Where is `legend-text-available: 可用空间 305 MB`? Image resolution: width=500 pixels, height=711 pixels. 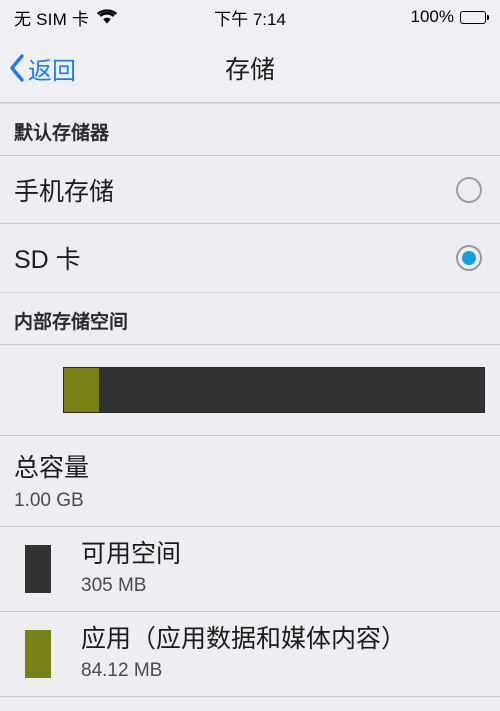
legend-text-available: 可用空间 305 MB is located at coordinates (131, 568).